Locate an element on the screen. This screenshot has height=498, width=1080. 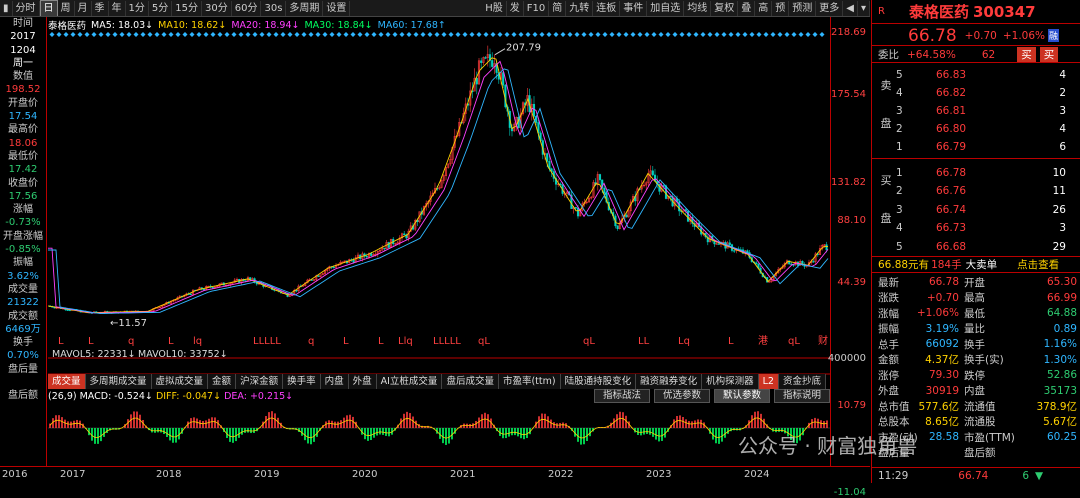
ma60-label: MA60: 17.68↑ is located at coordinates (412, 25).